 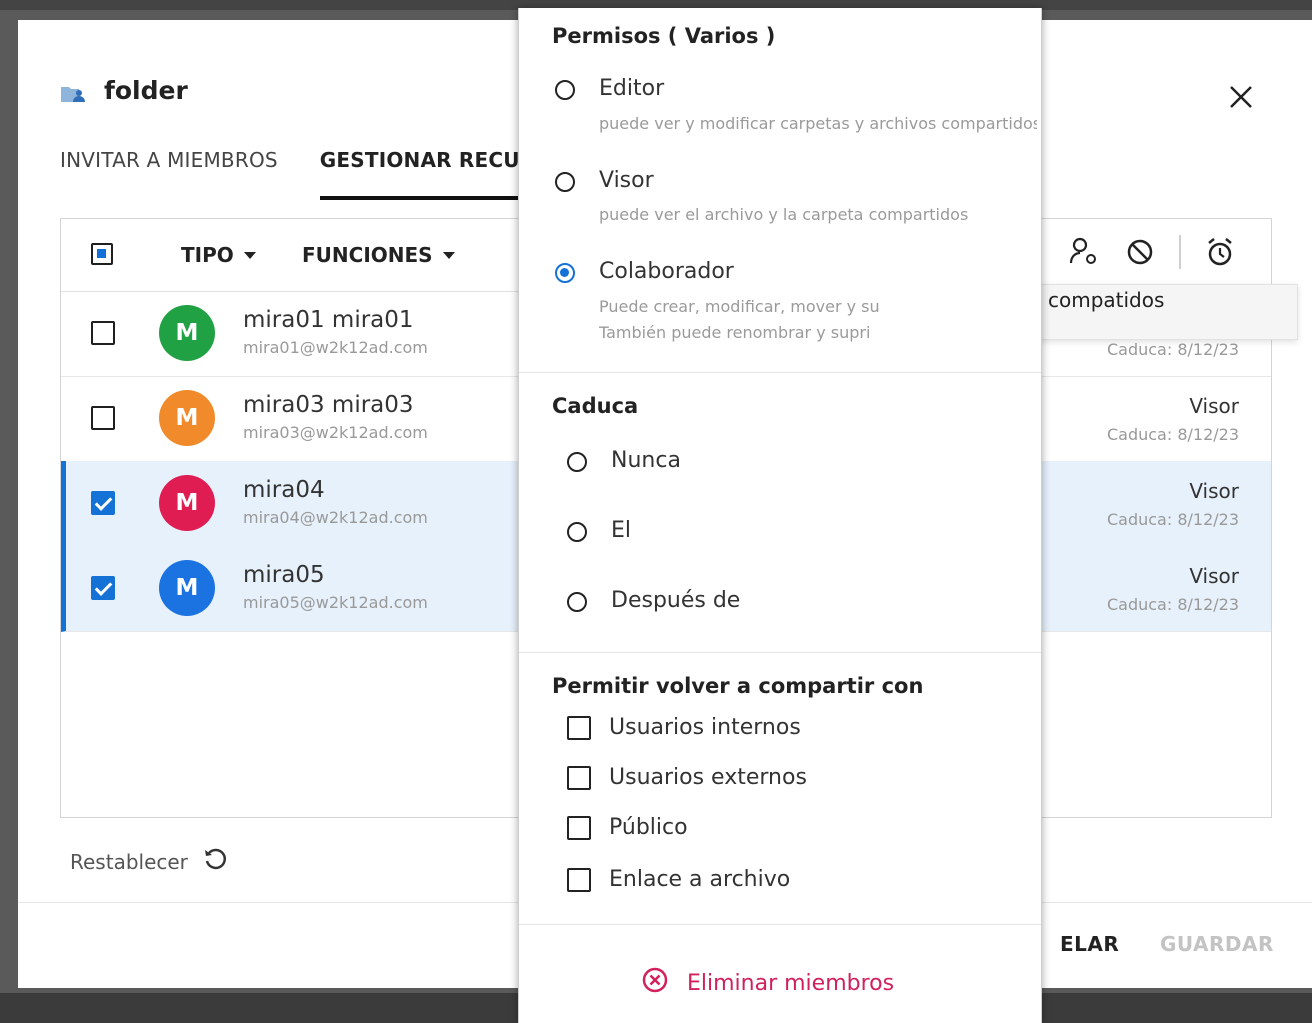 I want to click on member-name: mira04, so click(x=284, y=490).